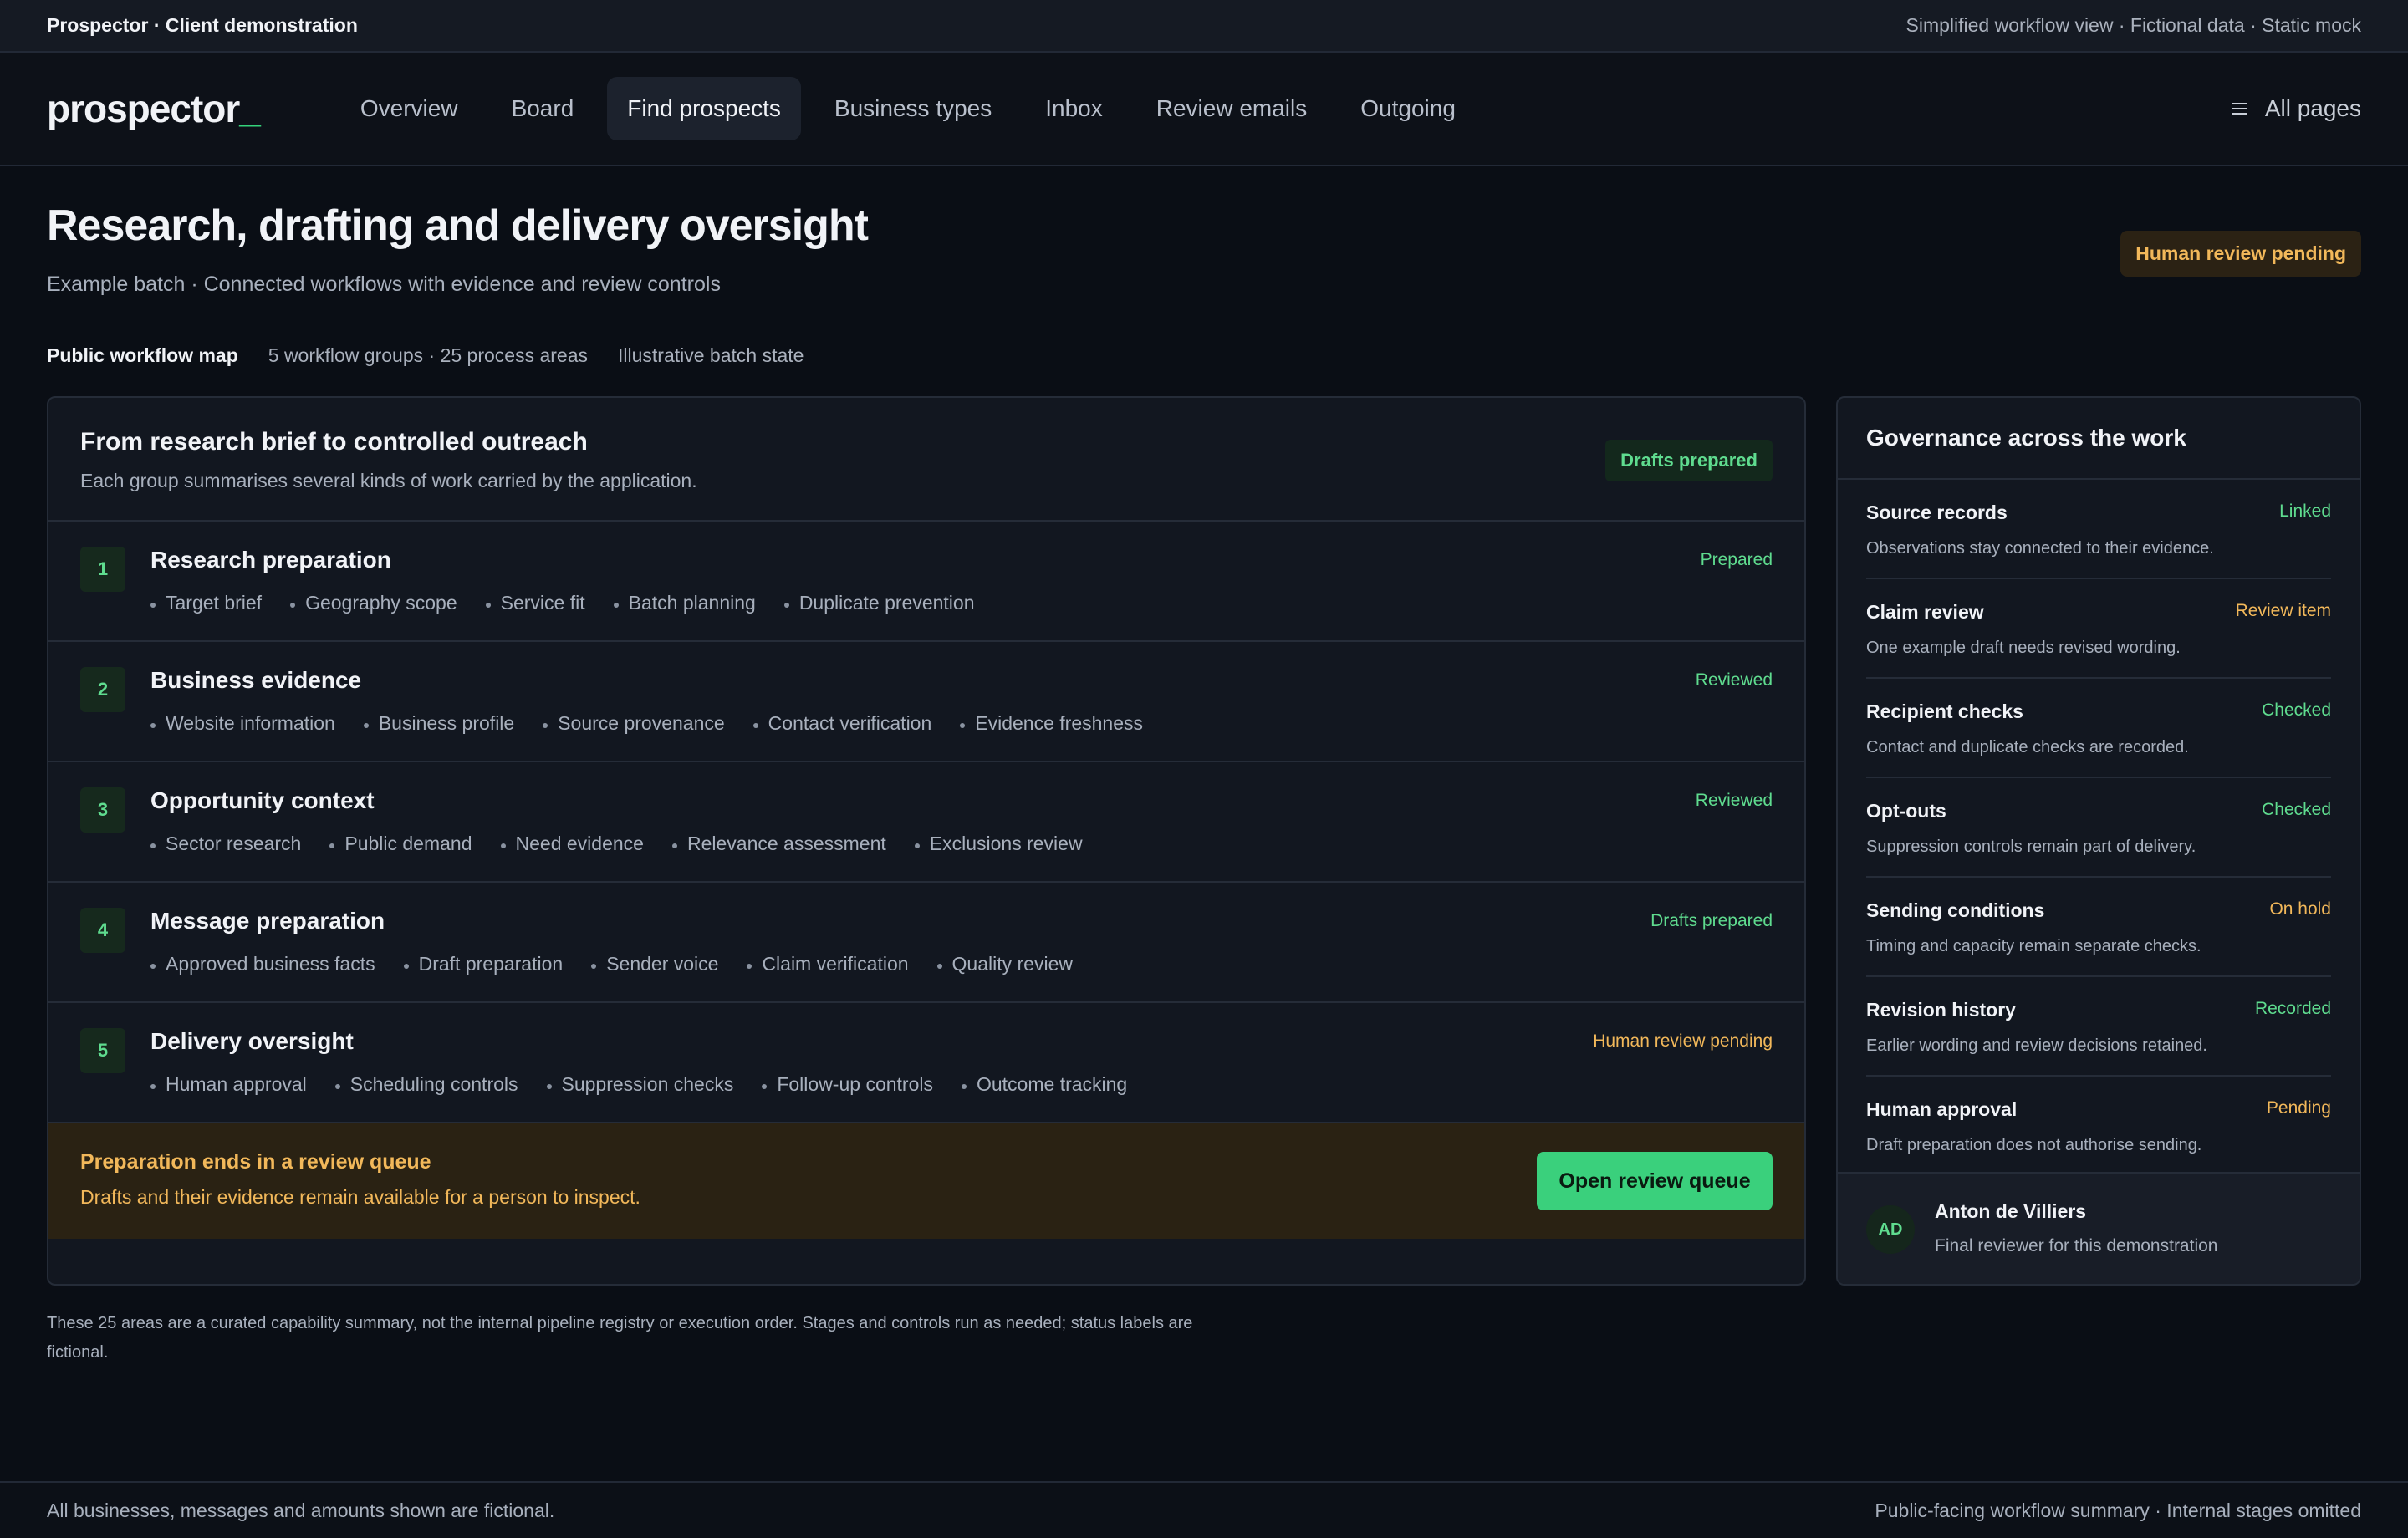 The image size is (2408, 1538). I want to click on reviewer-name: Anton de Villiers, so click(2011, 1211).